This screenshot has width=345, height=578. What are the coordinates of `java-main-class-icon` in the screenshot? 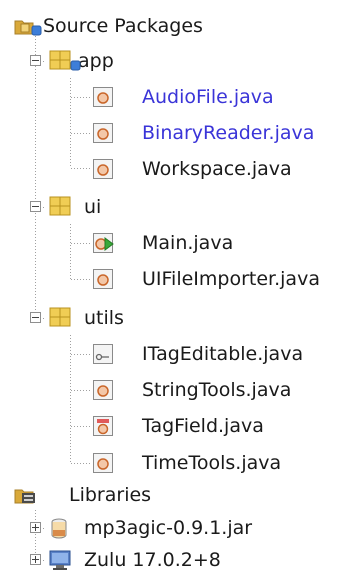 It's located at (103, 243).